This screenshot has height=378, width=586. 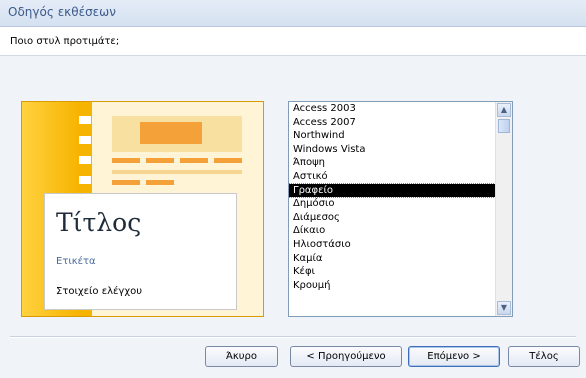 What do you see at coordinates (76, 261) in the screenshot?
I see `preview-label: Ετικέτα` at bounding box center [76, 261].